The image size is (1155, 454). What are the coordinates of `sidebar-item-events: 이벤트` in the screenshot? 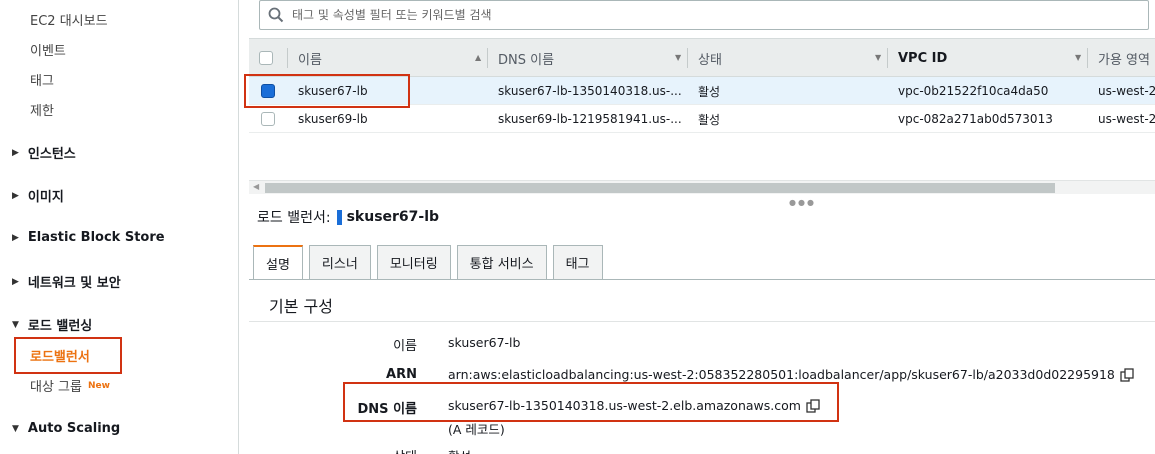 It's located at (48, 49).